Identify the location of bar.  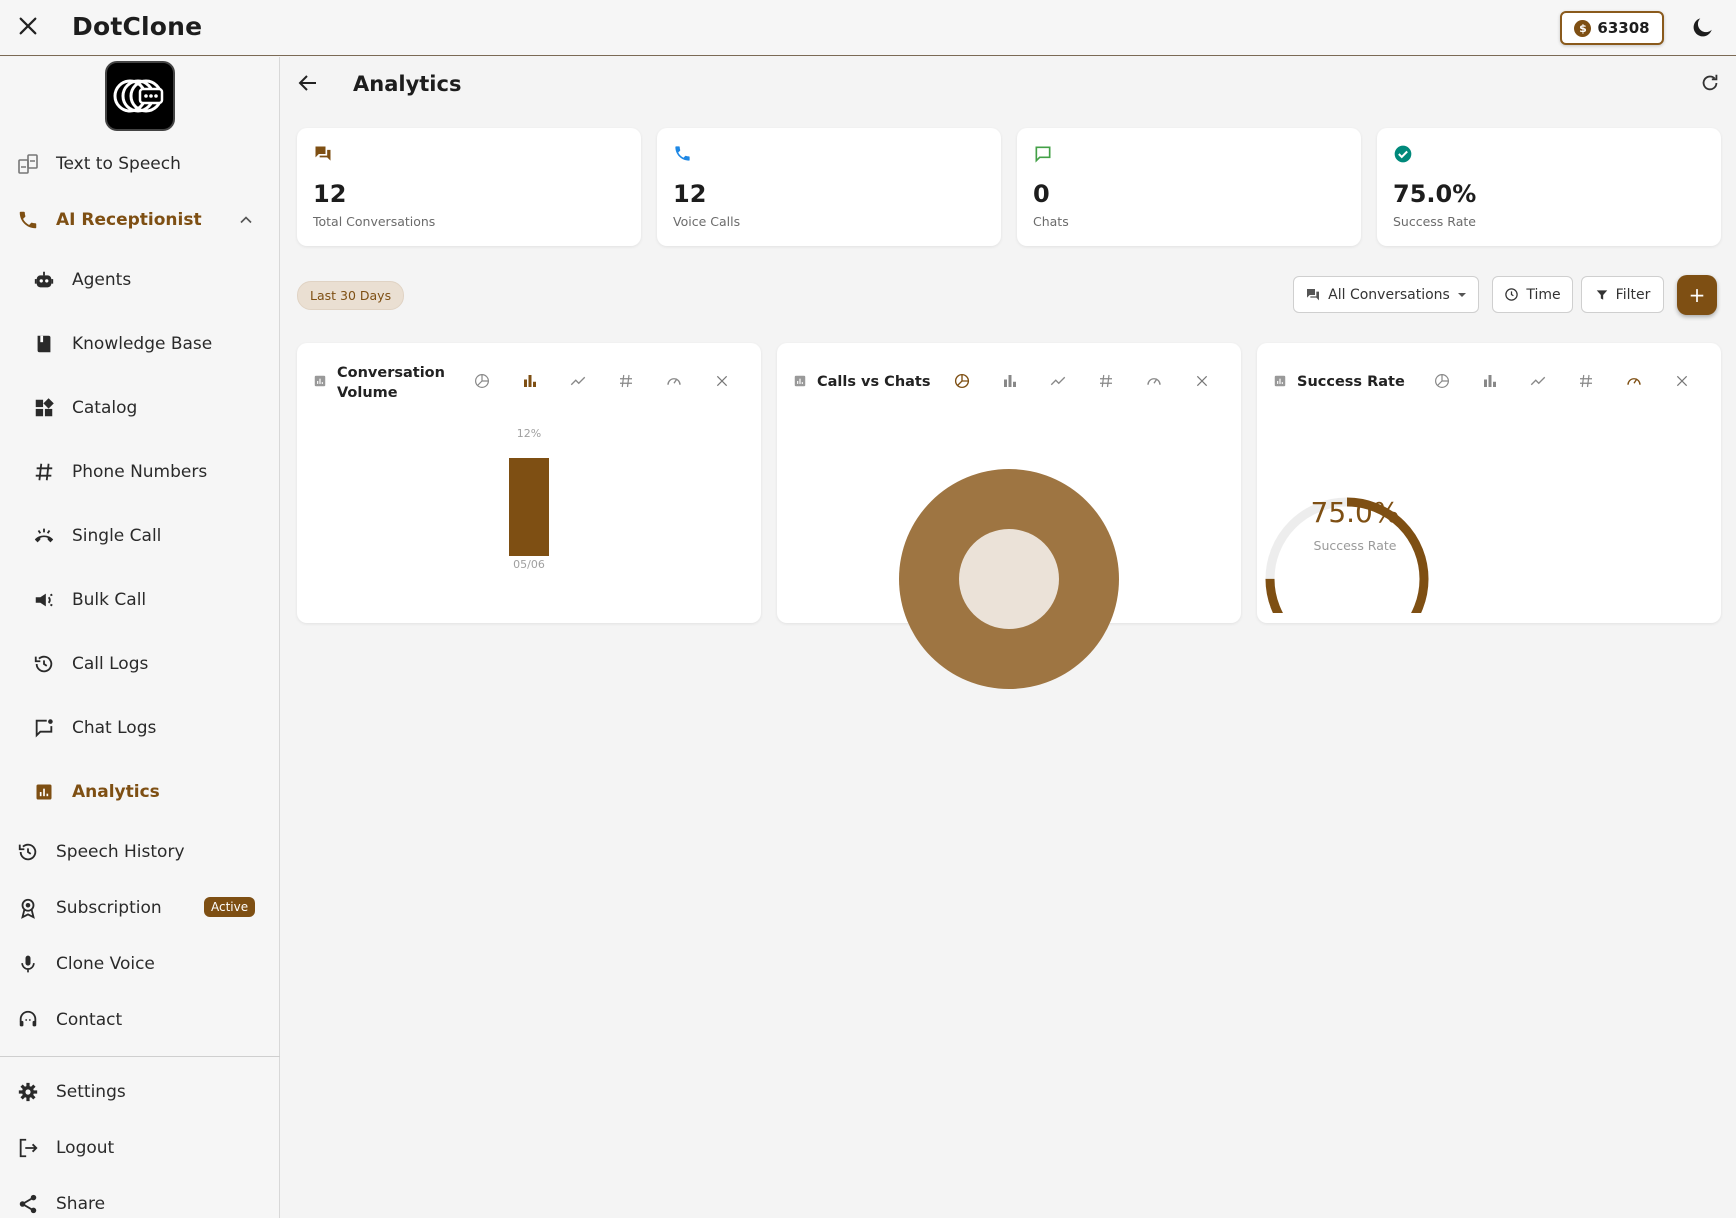
(529, 507).